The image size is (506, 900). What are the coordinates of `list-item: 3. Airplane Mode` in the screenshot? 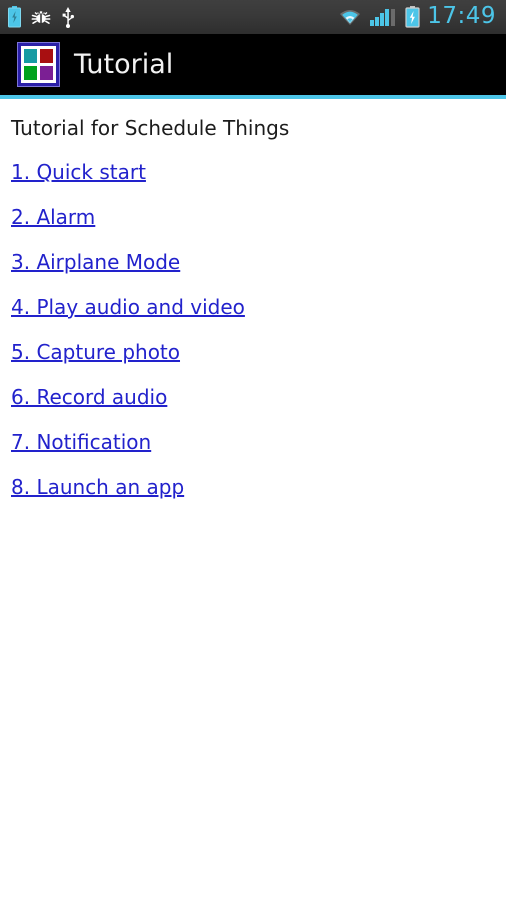 It's located at (258, 262).